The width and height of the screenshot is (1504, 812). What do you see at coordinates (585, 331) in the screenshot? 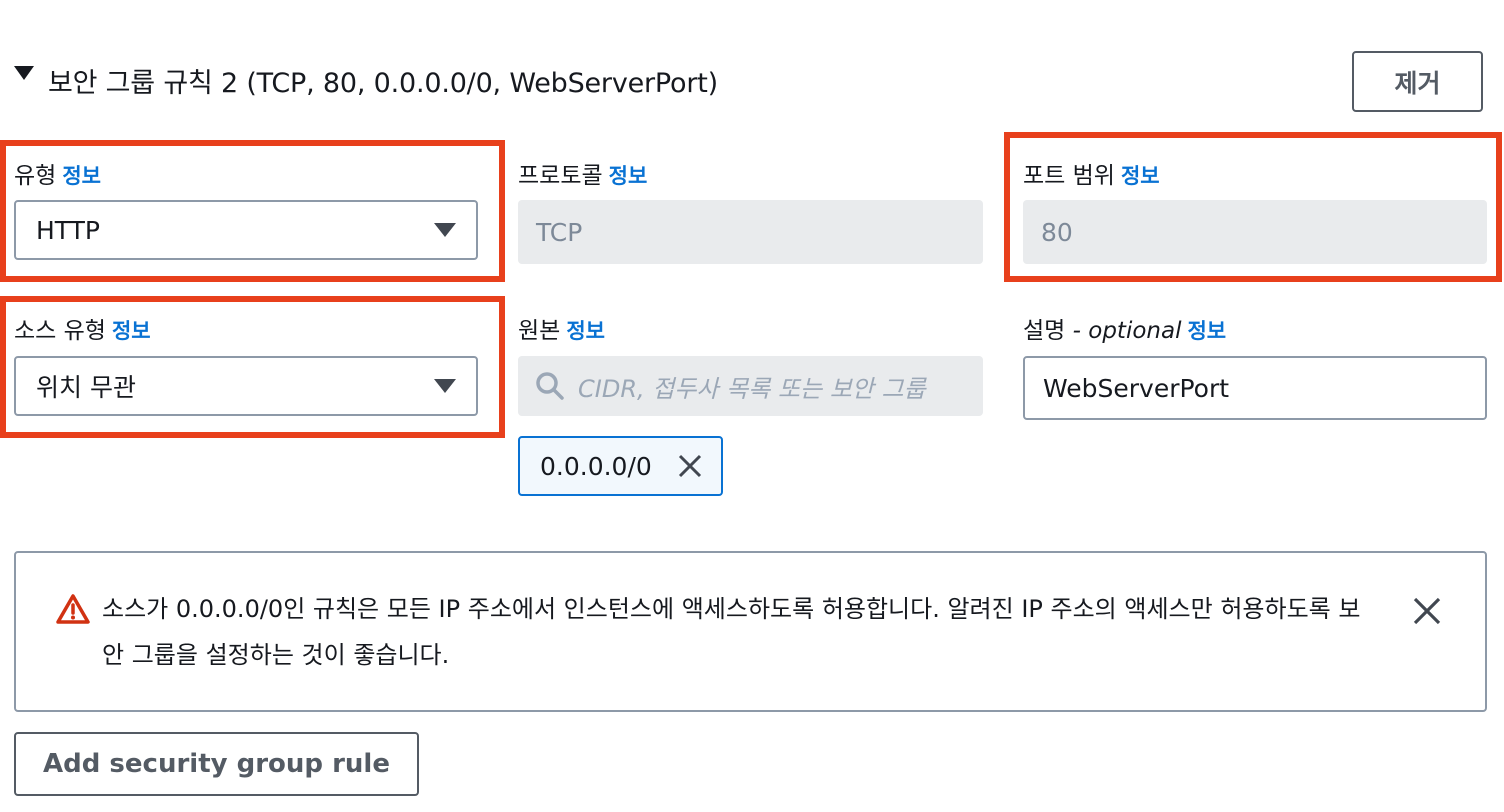
I see `source-info-link: 정보` at bounding box center [585, 331].